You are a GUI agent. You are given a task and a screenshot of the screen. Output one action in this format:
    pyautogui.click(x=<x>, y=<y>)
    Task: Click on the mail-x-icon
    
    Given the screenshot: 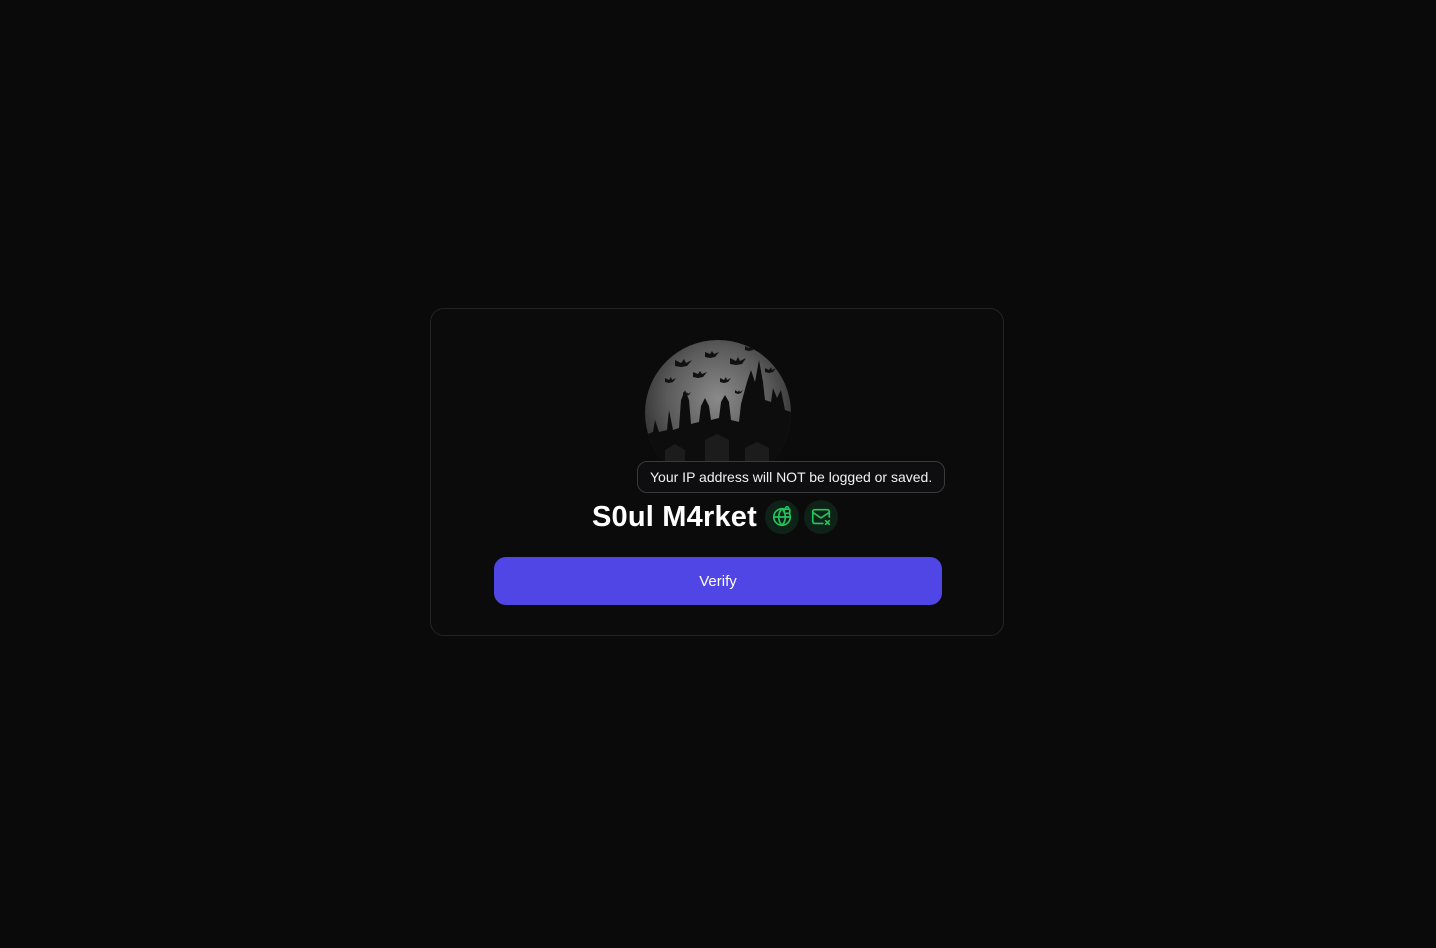 What is the action you would take?
    pyautogui.click(x=821, y=517)
    